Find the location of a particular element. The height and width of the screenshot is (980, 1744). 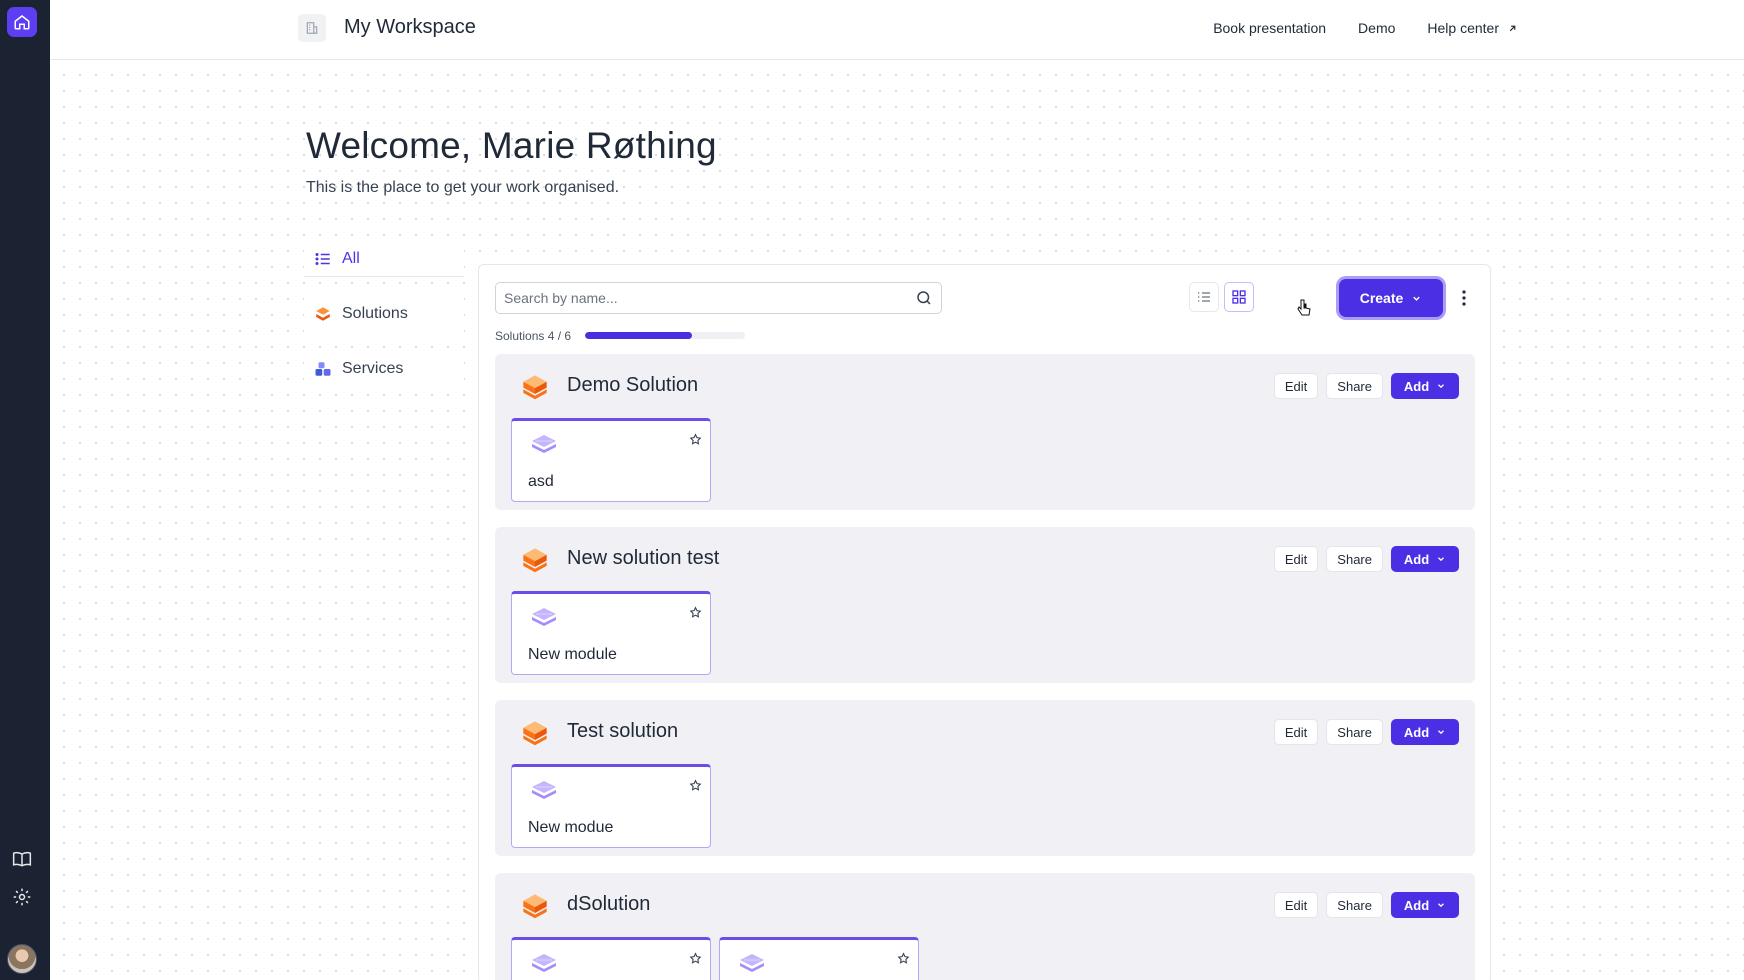

solutions-progress is located at coordinates (665, 335).